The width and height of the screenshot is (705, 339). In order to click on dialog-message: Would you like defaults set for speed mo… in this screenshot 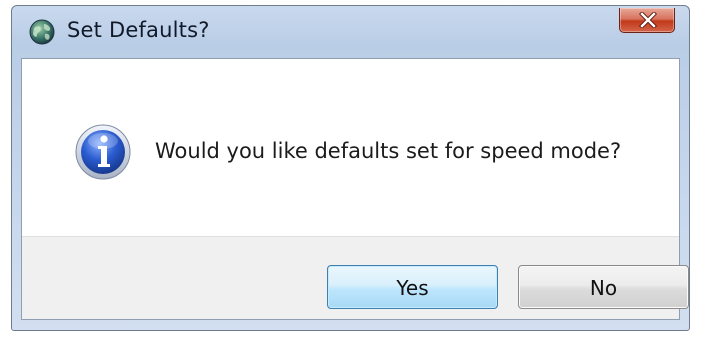, I will do `click(388, 151)`.